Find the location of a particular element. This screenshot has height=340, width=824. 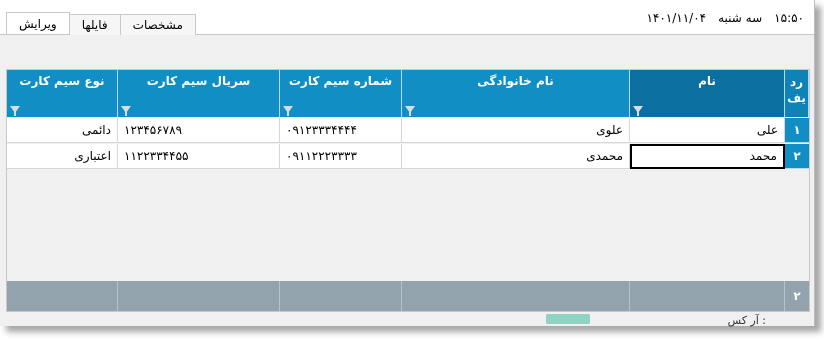

row-number: ۱ is located at coordinates (797, 130).